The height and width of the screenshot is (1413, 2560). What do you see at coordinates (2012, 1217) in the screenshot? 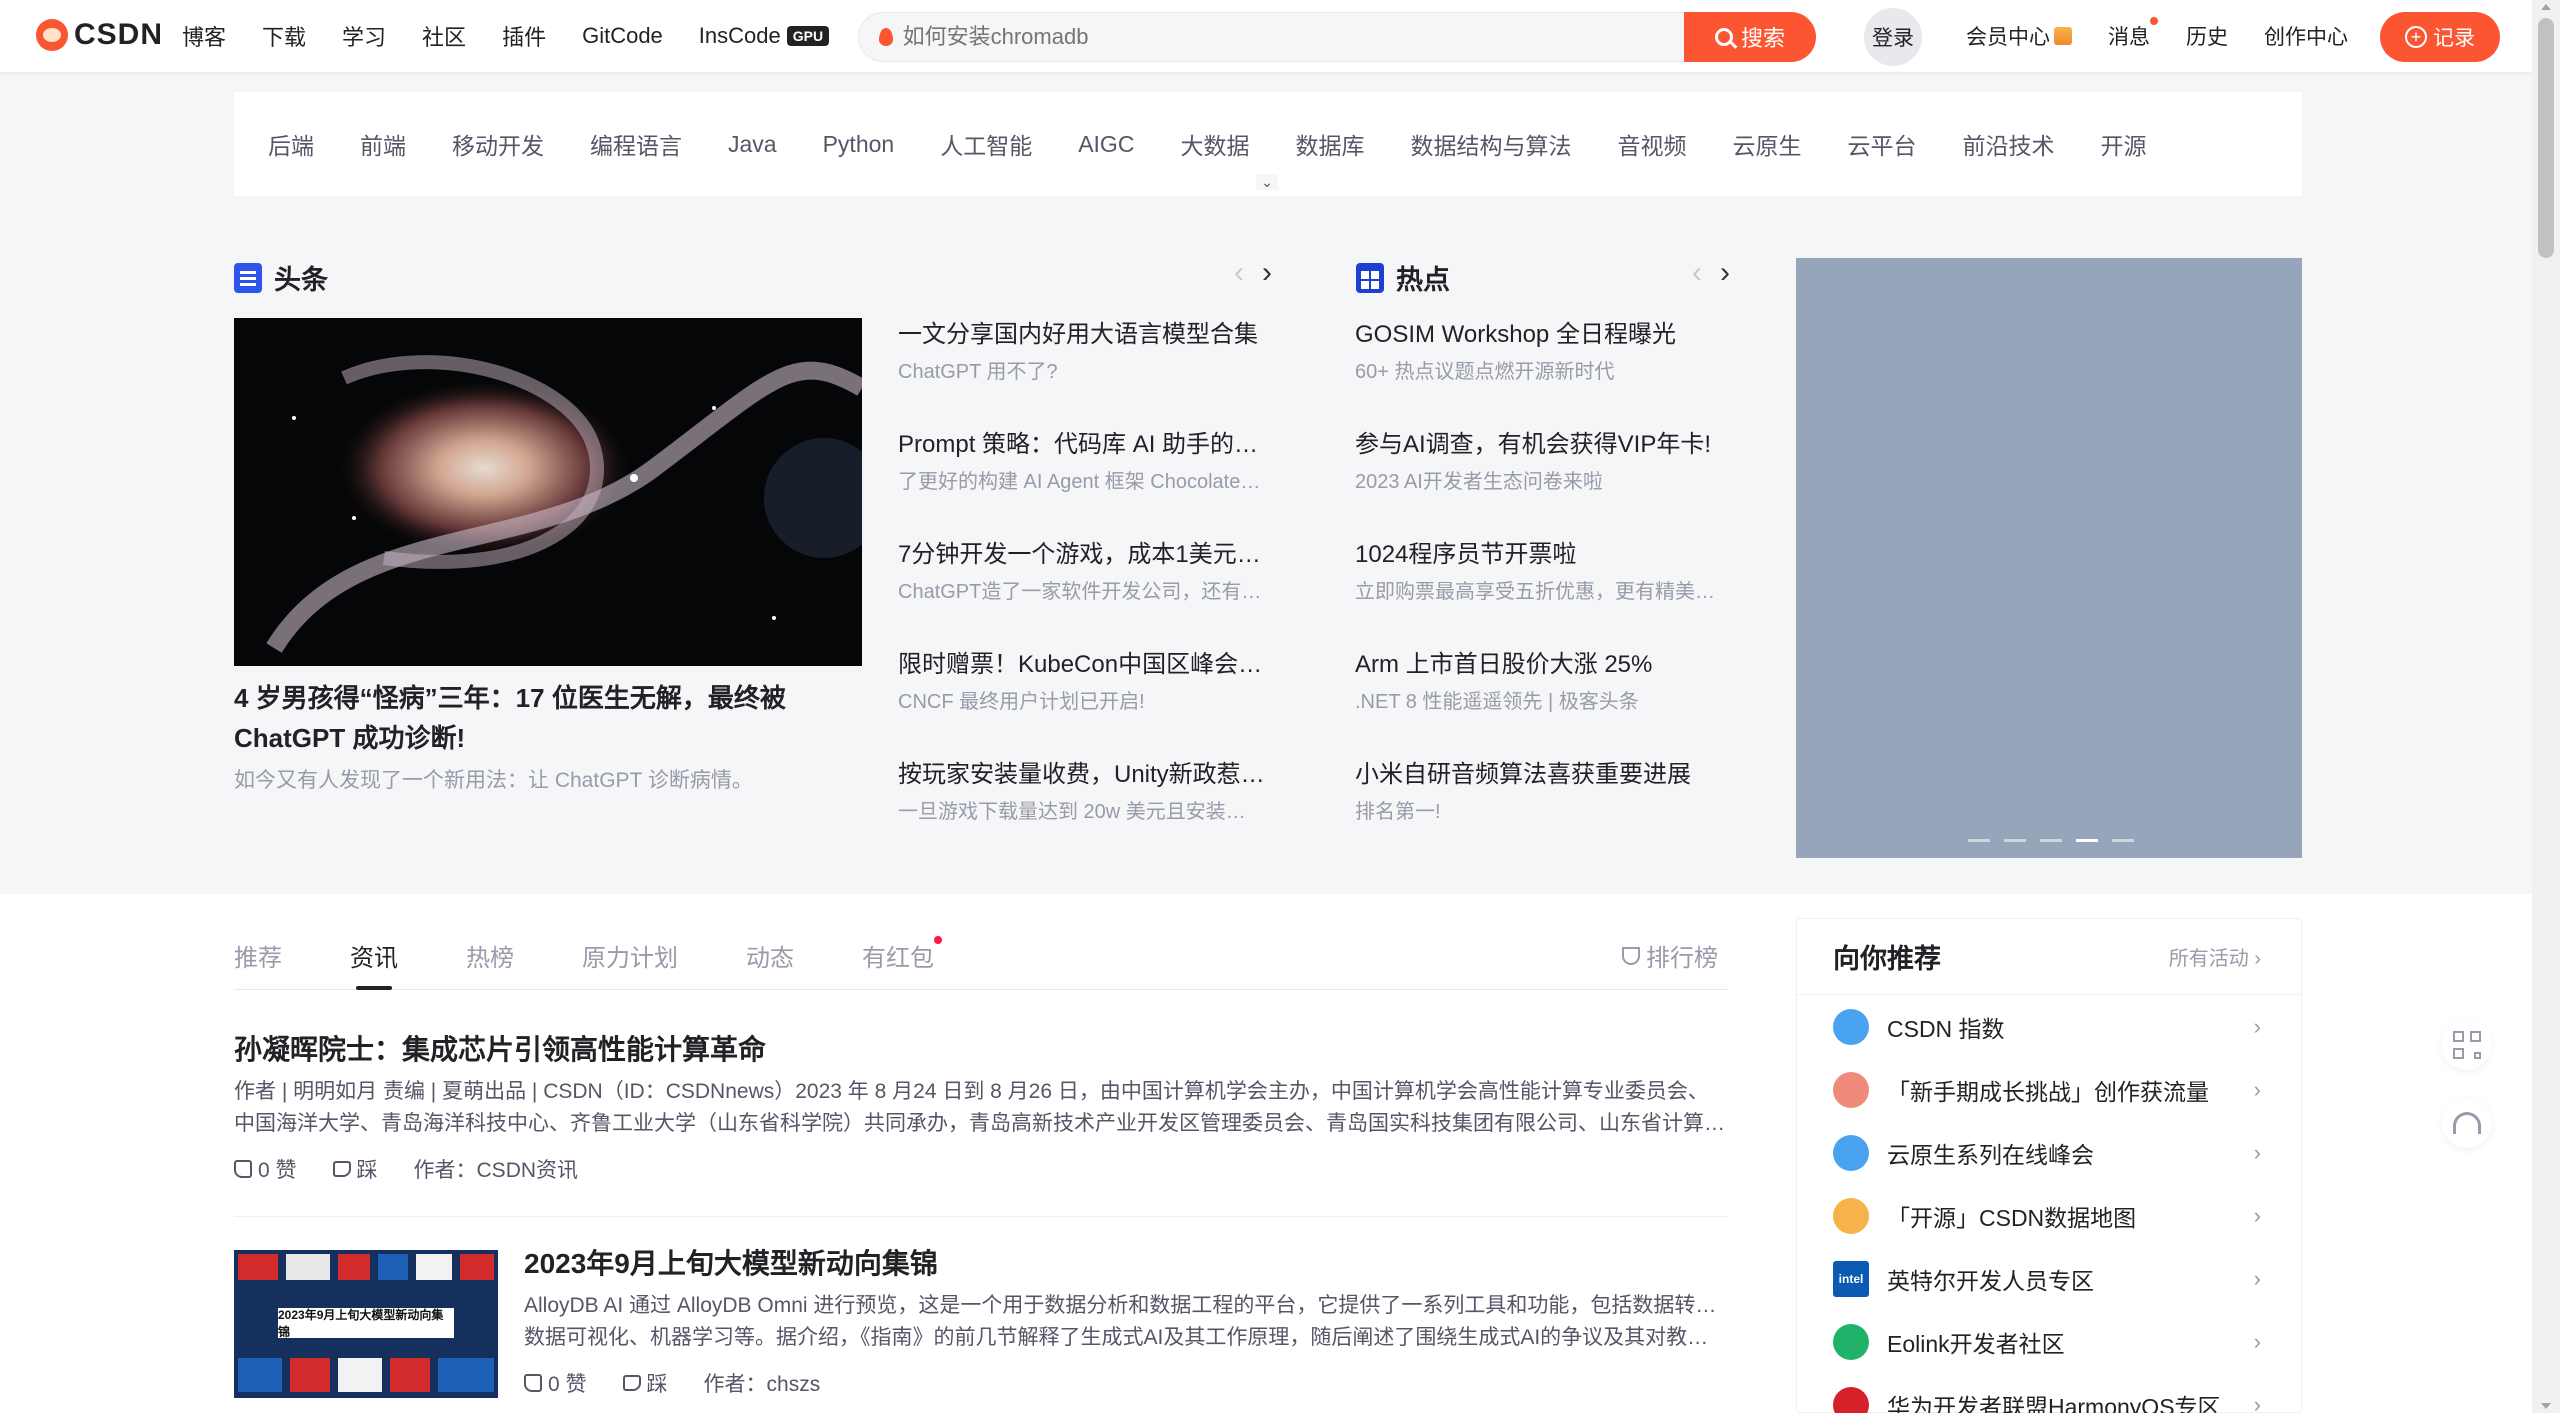
I see `recommend-item-label: 「开源」CSDN数据地图` at bounding box center [2012, 1217].